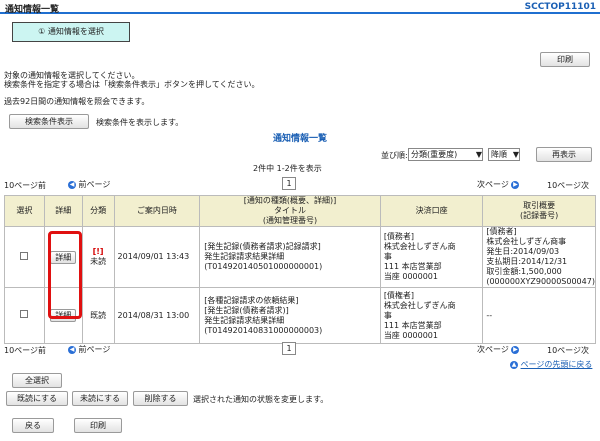 This screenshot has width=600, height=441. I want to click on screen-code: SCCTOP11101, so click(560, 7).